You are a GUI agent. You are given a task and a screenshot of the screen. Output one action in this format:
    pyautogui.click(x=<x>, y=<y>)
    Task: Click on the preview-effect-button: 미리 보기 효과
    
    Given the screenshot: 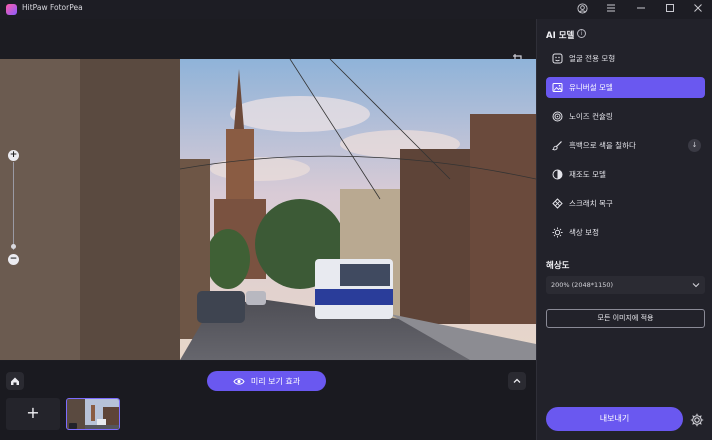 What is the action you would take?
    pyautogui.click(x=266, y=381)
    